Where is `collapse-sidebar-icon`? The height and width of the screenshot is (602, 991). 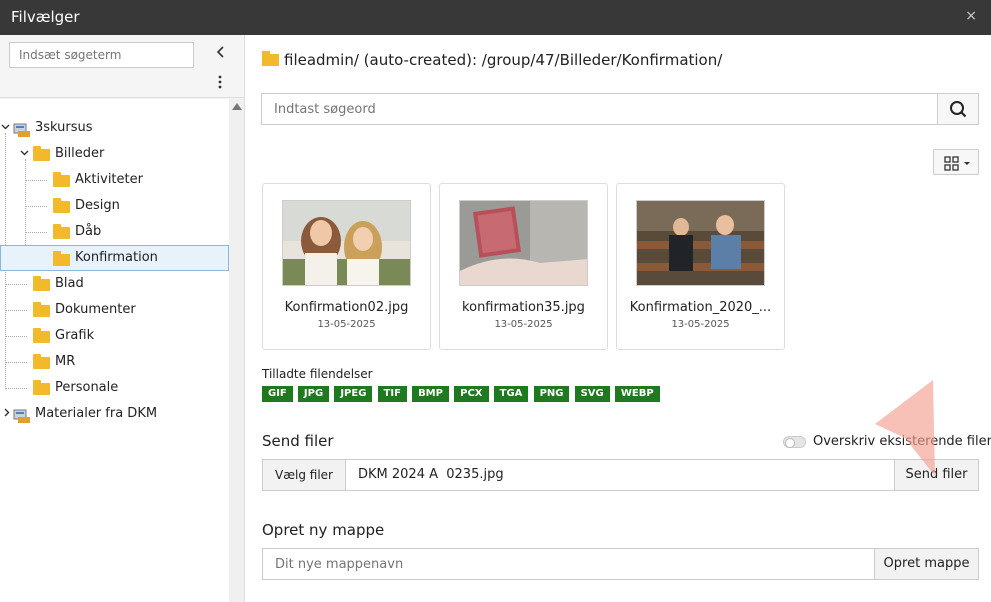 collapse-sidebar-icon is located at coordinates (221, 54).